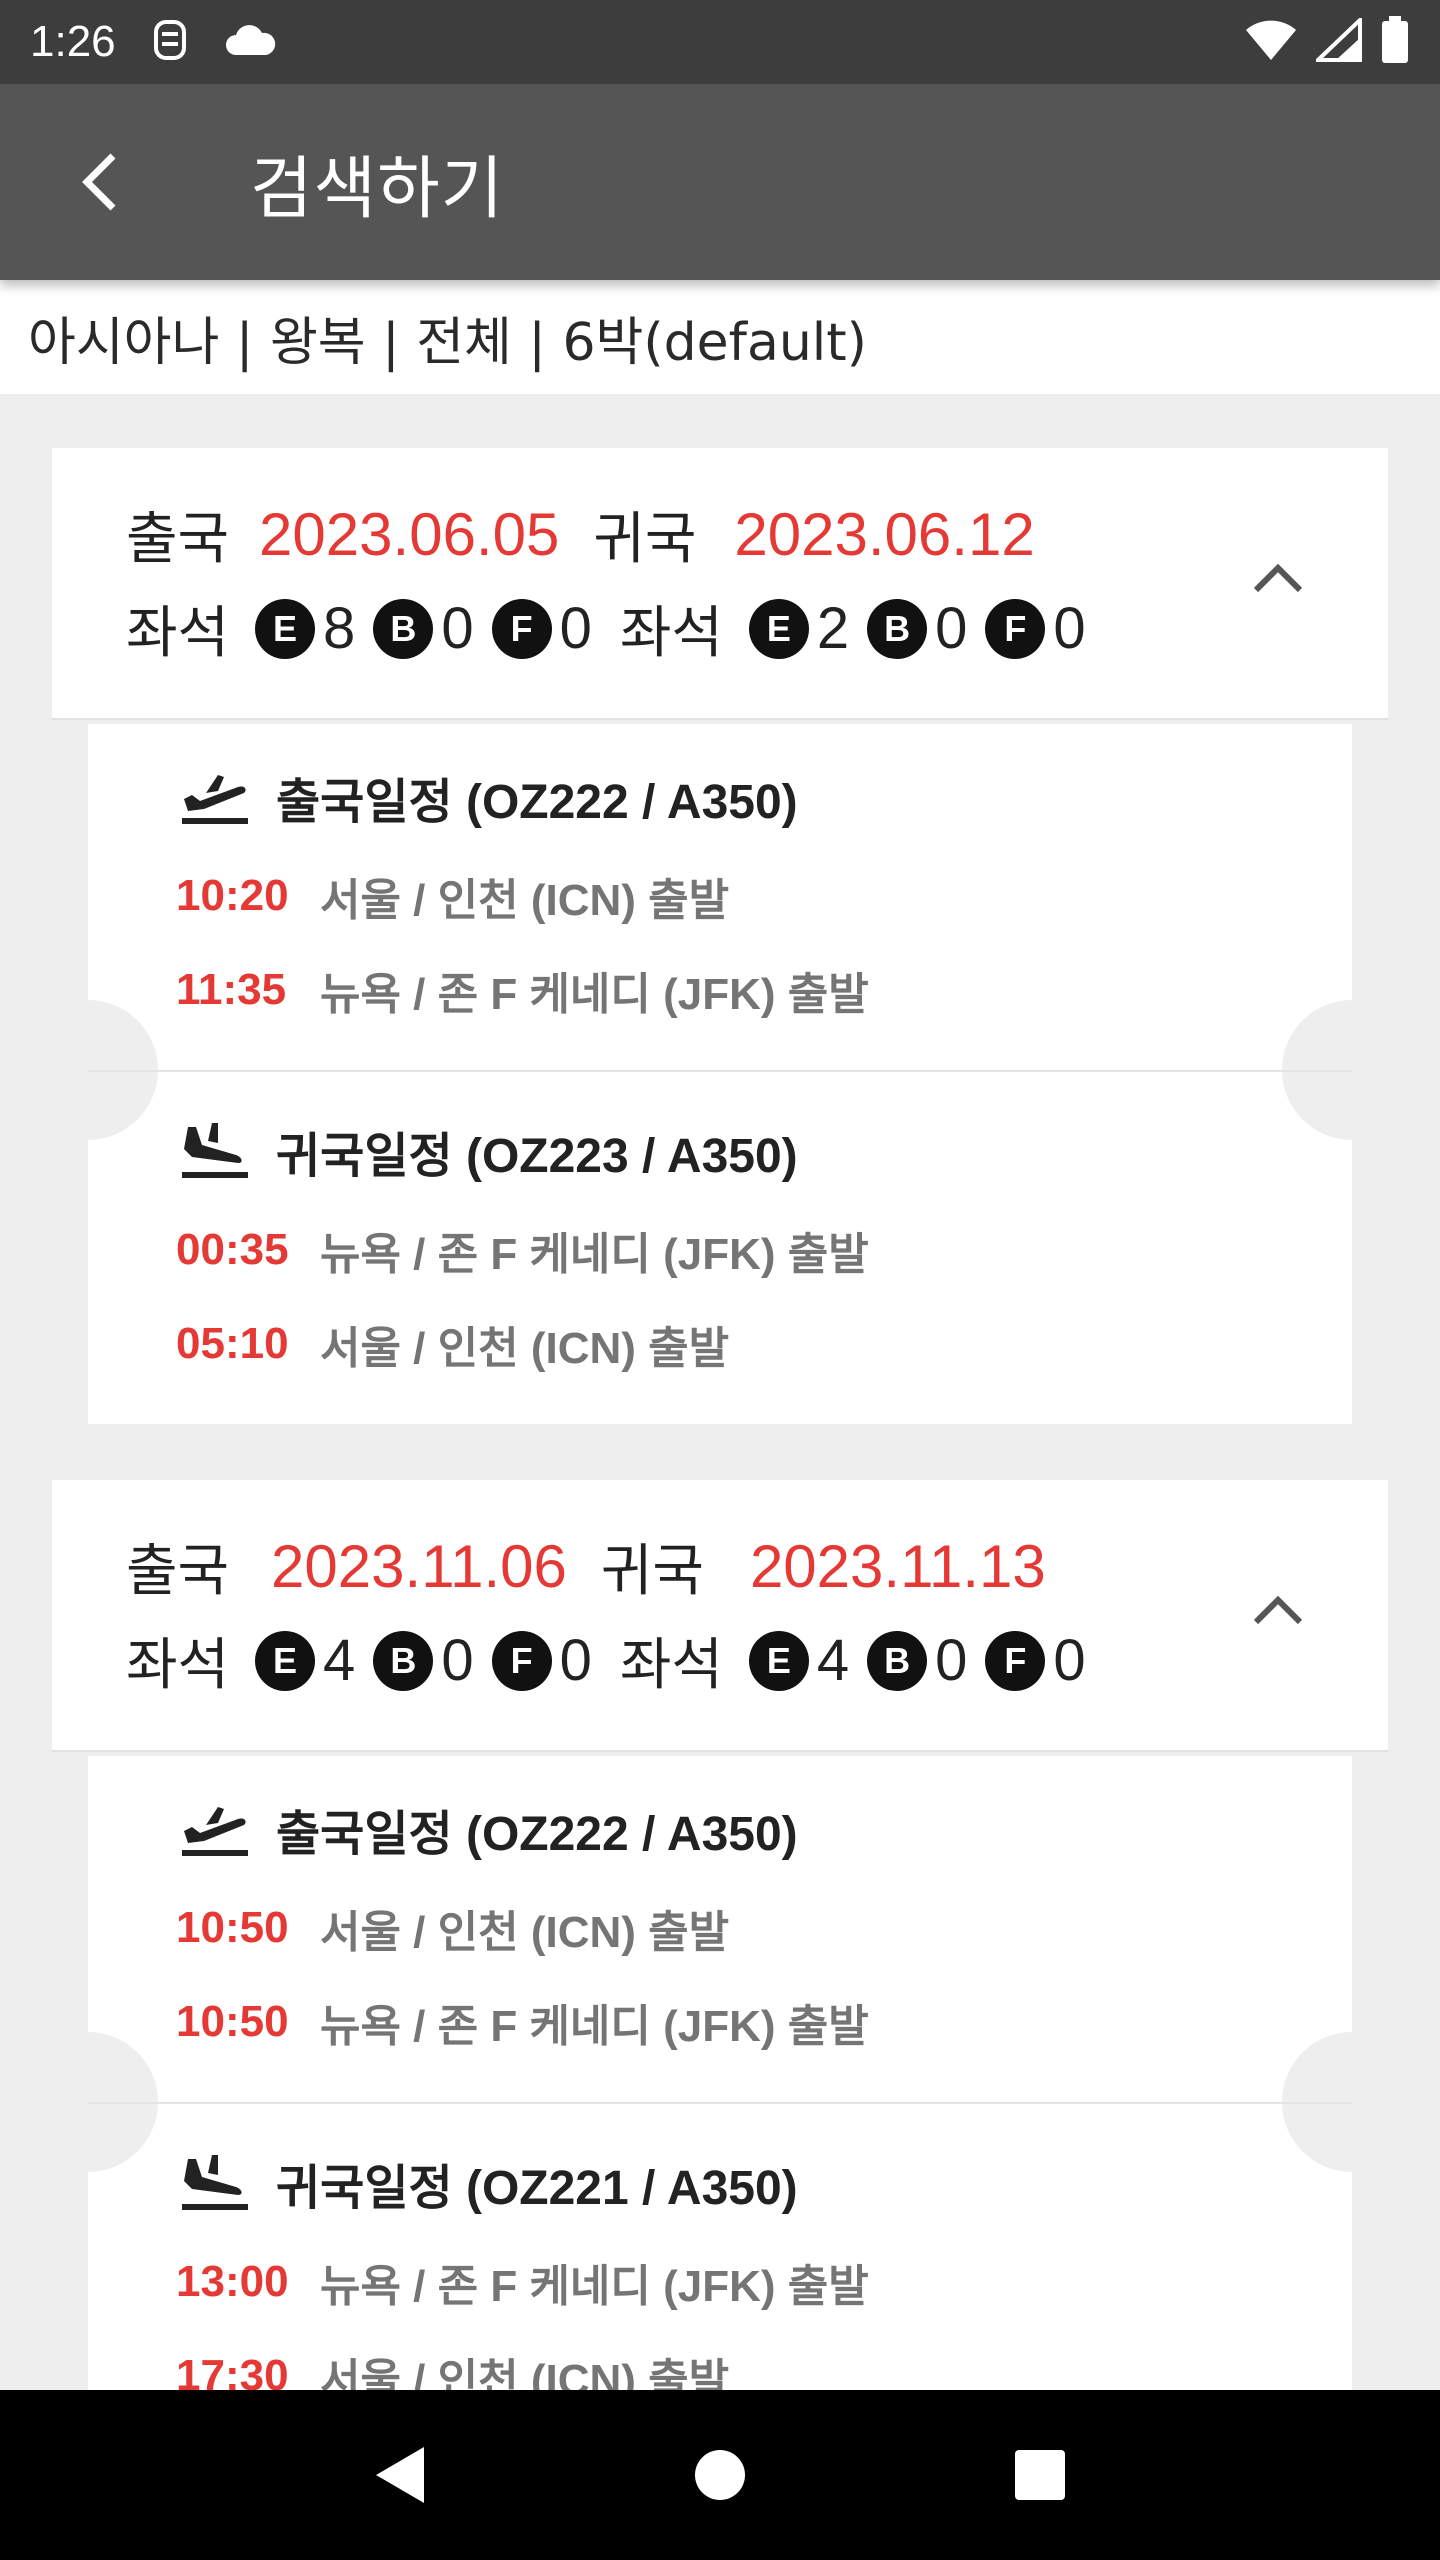  I want to click on circle-home-icon, so click(720, 2475).